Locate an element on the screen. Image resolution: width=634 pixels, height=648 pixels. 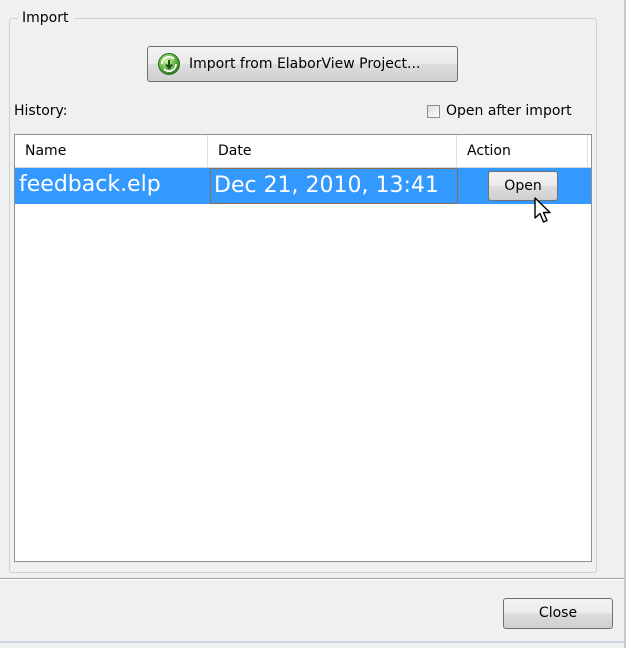
close-button: Close is located at coordinates (558, 613).